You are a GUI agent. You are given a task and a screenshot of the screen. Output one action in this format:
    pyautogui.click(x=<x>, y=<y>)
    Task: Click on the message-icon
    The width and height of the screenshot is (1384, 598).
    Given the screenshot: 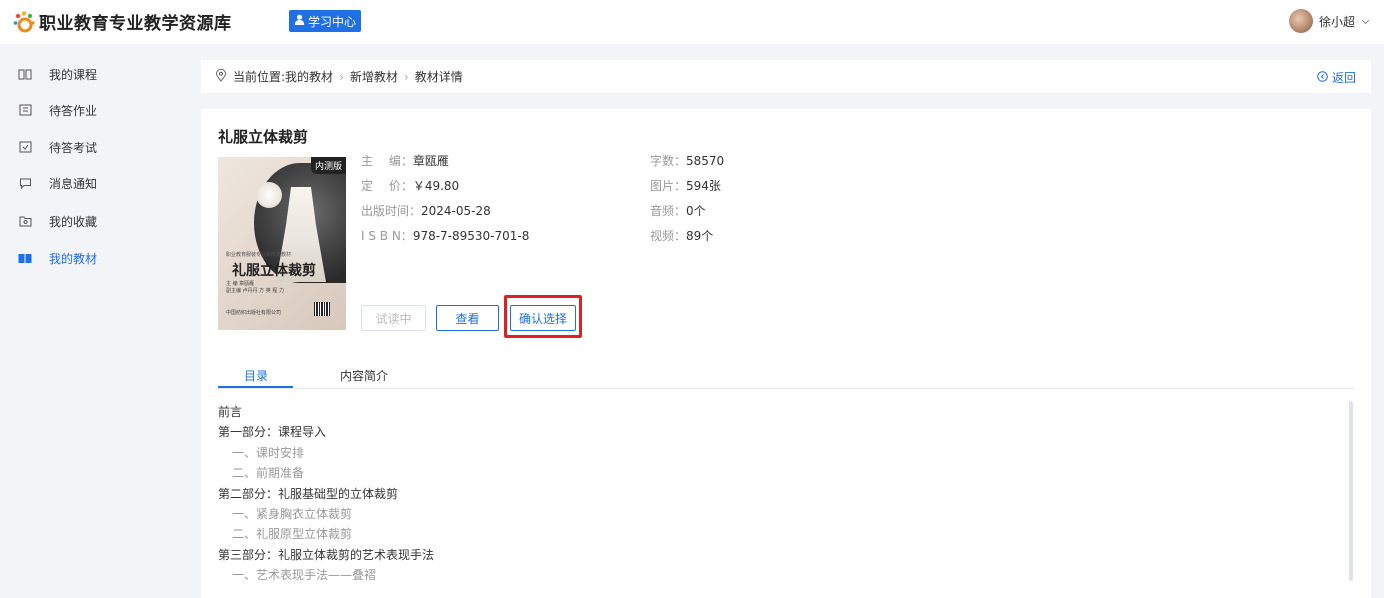 What is the action you would take?
    pyautogui.click(x=25, y=183)
    